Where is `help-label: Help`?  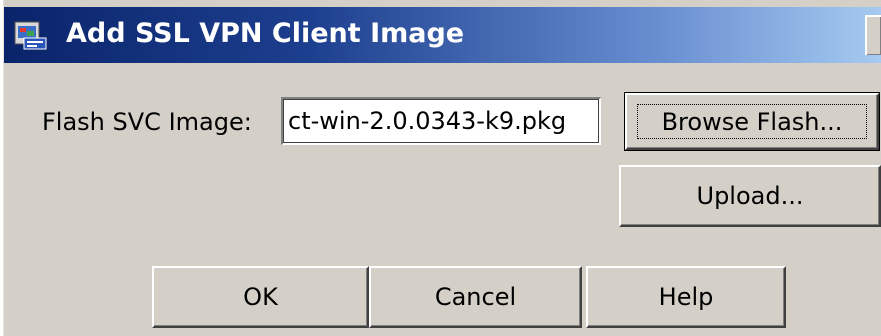
help-label: Help is located at coordinates (686, 297).